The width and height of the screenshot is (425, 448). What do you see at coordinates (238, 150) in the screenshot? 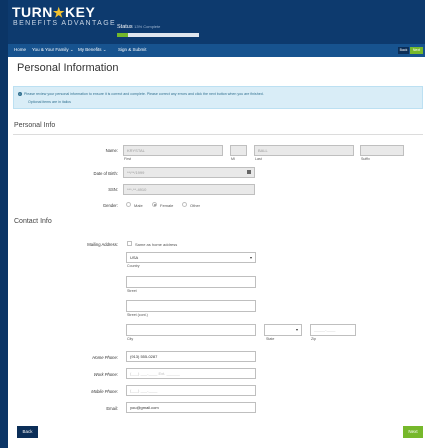
I see `middle-initial-field` at bounding box center [238, 150].